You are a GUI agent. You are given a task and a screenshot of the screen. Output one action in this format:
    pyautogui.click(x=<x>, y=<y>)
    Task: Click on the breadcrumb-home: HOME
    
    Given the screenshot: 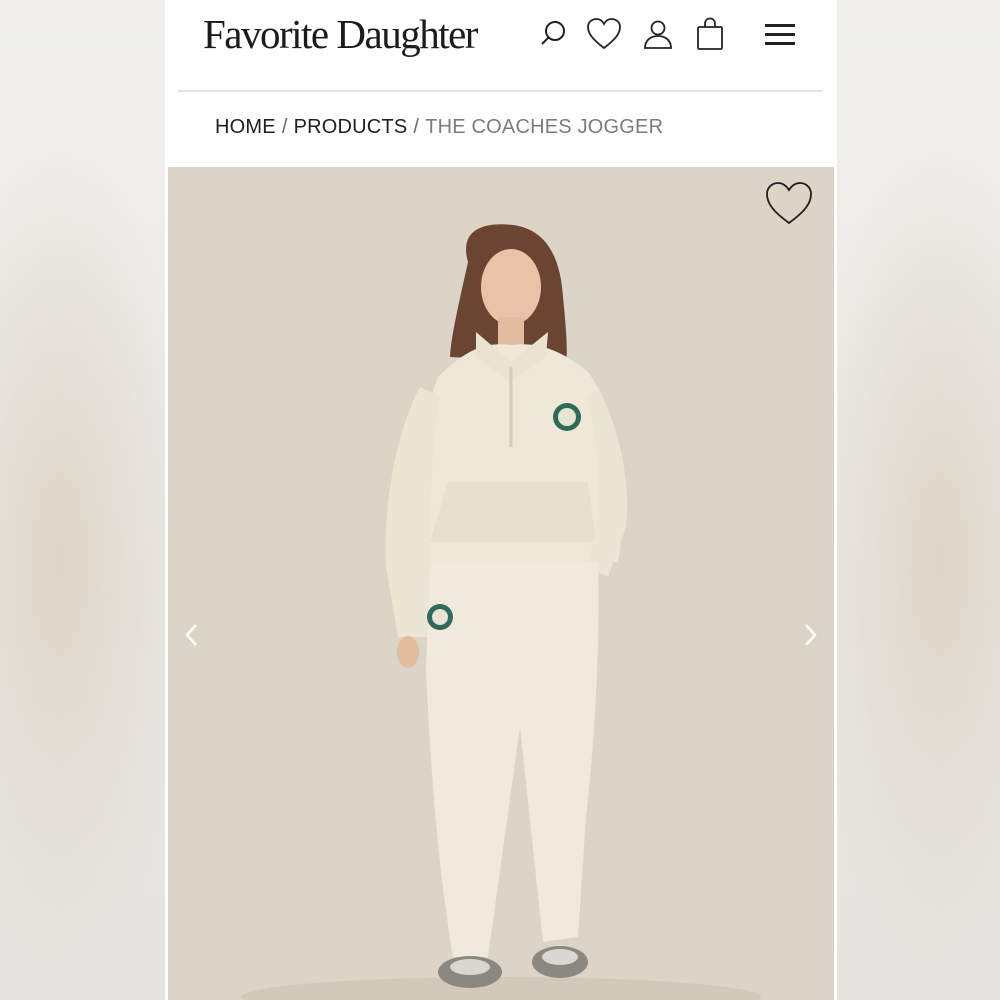 What is the action you would take?
    pyautogui.click(x=245, y=127)
    